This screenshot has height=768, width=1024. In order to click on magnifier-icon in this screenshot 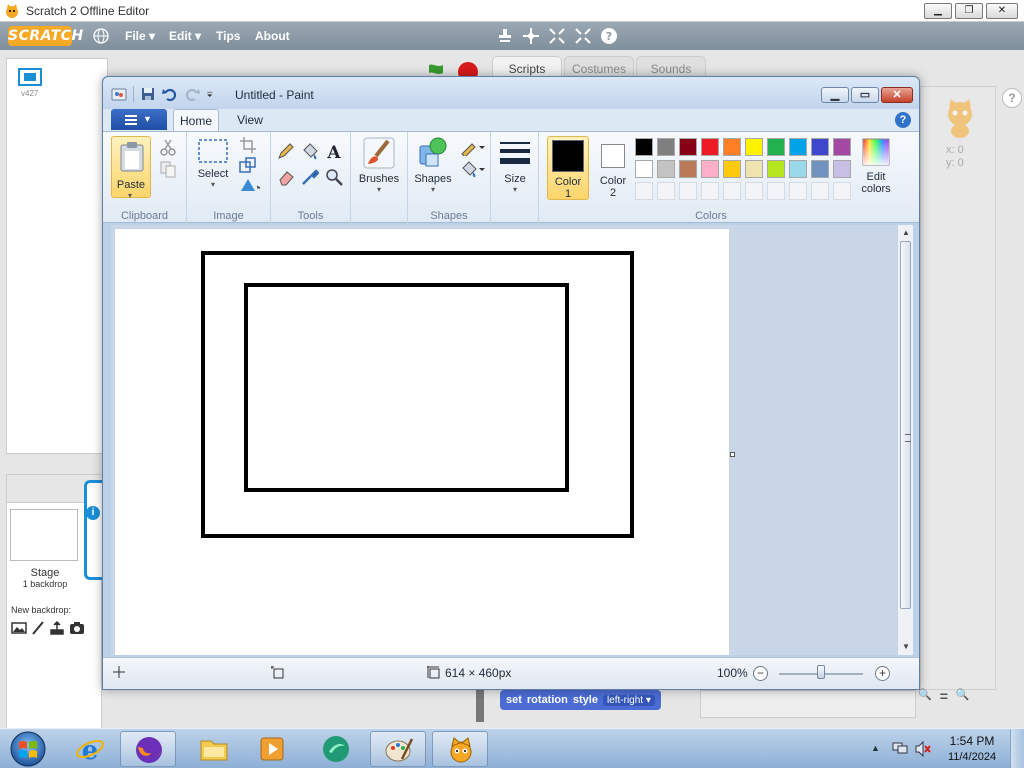, I will do `click(334, 177)`.